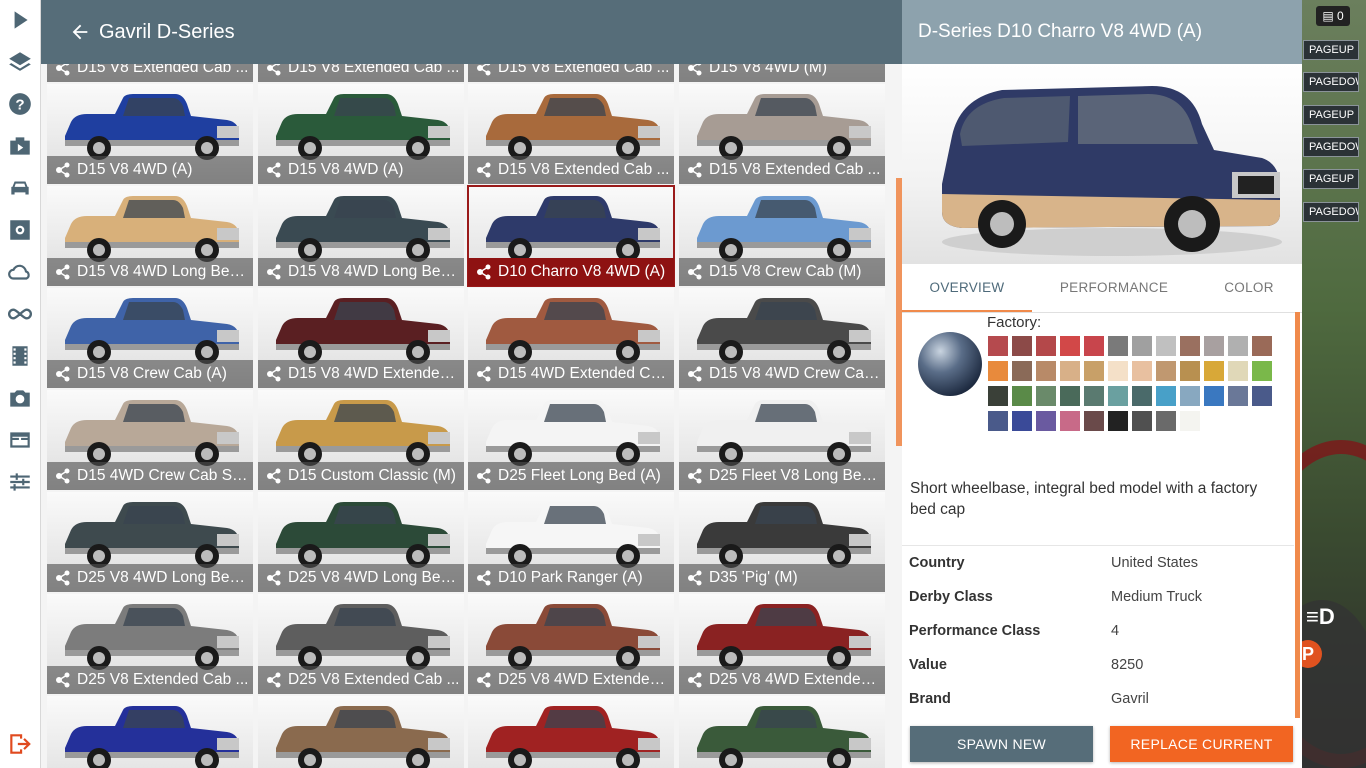 This screenshot has width=1366, height=768. Describe the element at coordinates (80, 32) in the screenshot. I see `back-button` at that location.